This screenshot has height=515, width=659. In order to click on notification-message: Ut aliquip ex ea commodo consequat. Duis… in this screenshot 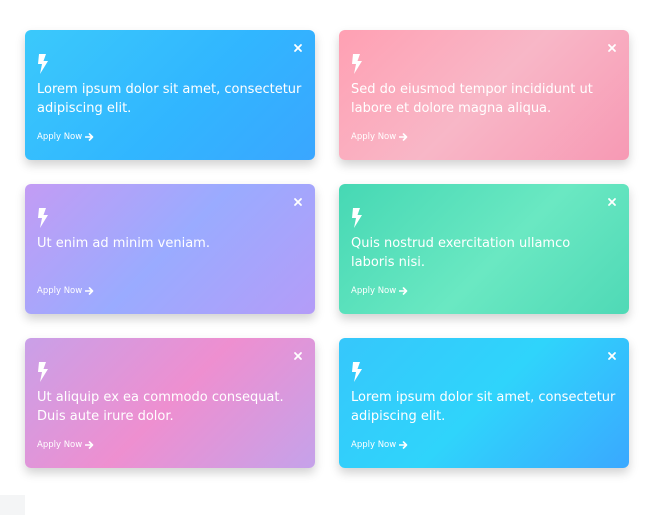, I will do `click(160, 407)`.